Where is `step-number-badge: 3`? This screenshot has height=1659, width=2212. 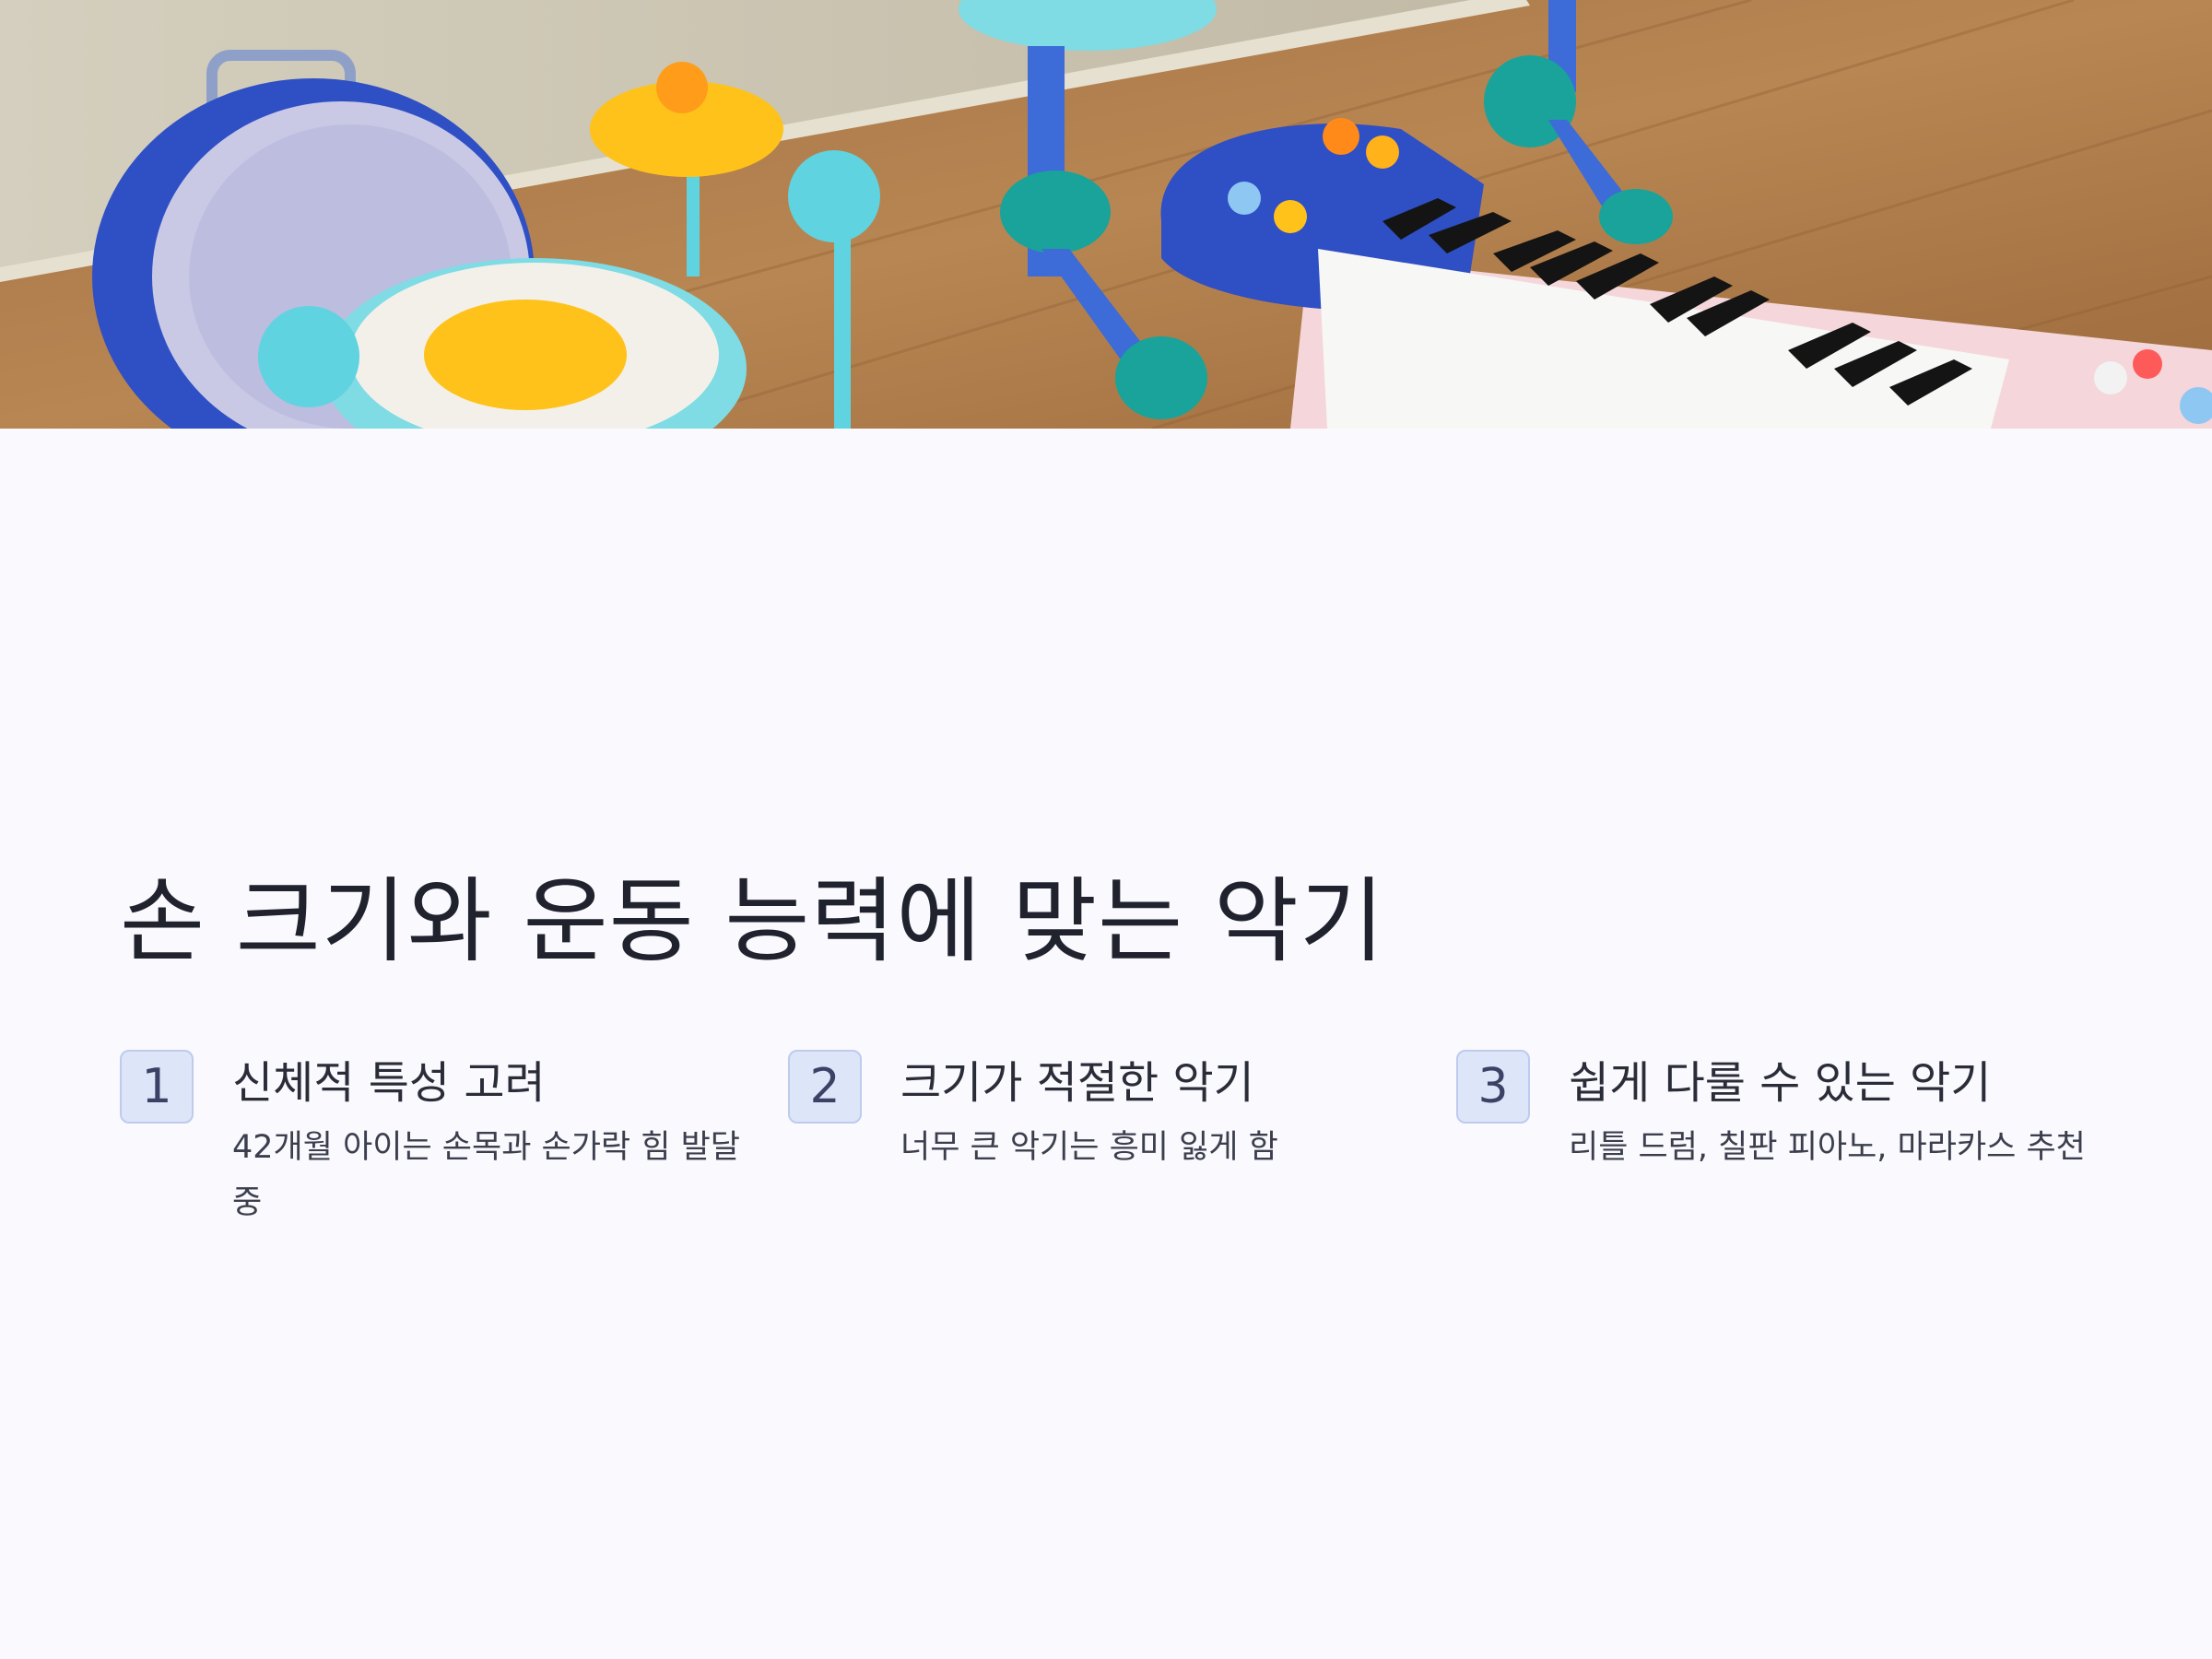 step-number-badge: 3 is located at coordinates (1493, 1087).